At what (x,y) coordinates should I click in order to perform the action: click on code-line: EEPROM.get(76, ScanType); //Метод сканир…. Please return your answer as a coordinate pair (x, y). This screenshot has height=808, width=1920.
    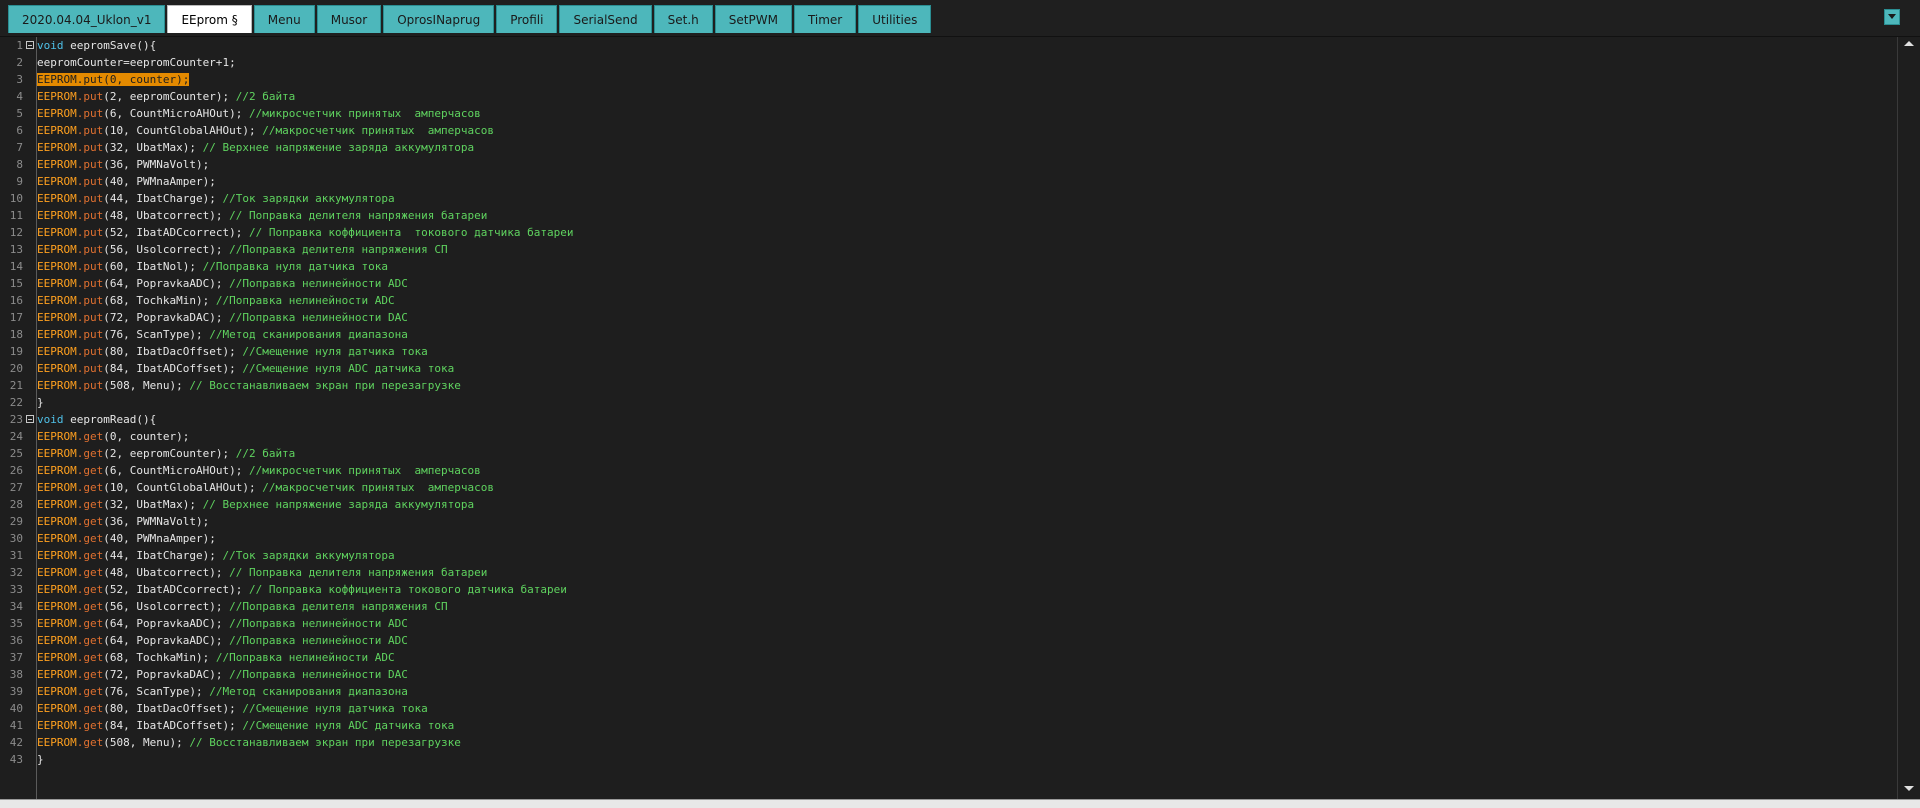
    Looking at the image, I should click on (222, 691).